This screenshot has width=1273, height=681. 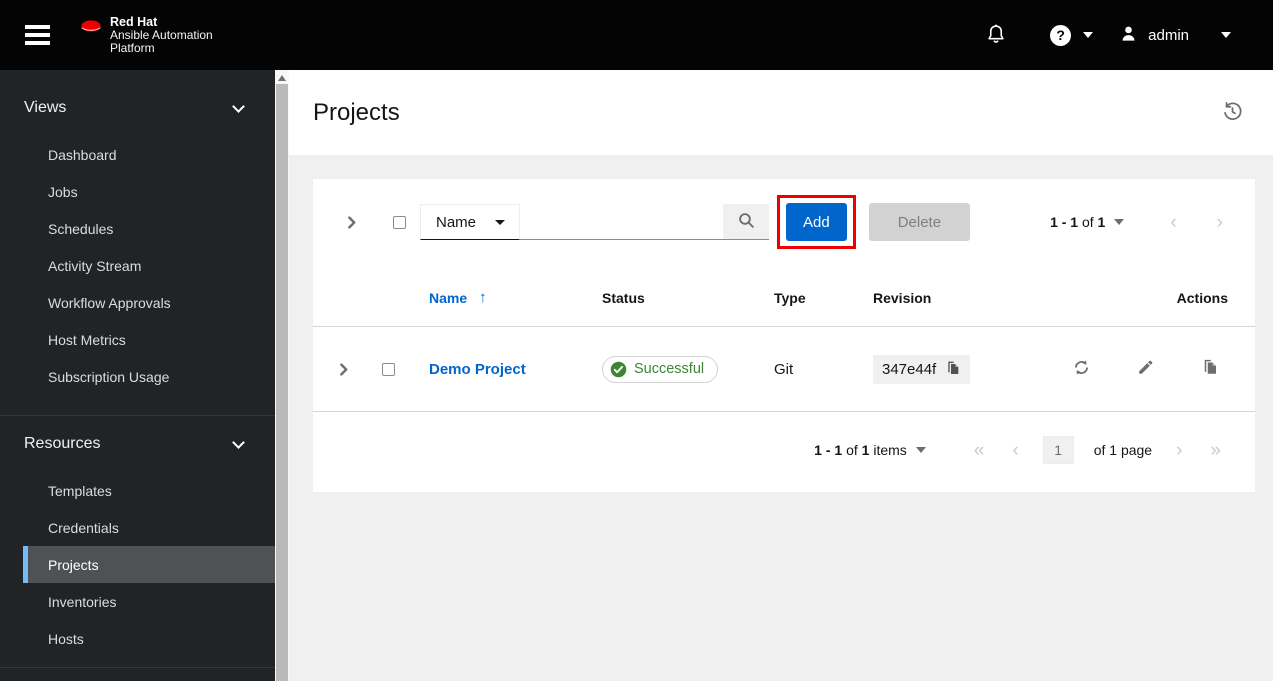 I want to click on list-toolbar: Name Add Delete 1 - 1 of 1 ‹ ›, so click(x=784, y=222).